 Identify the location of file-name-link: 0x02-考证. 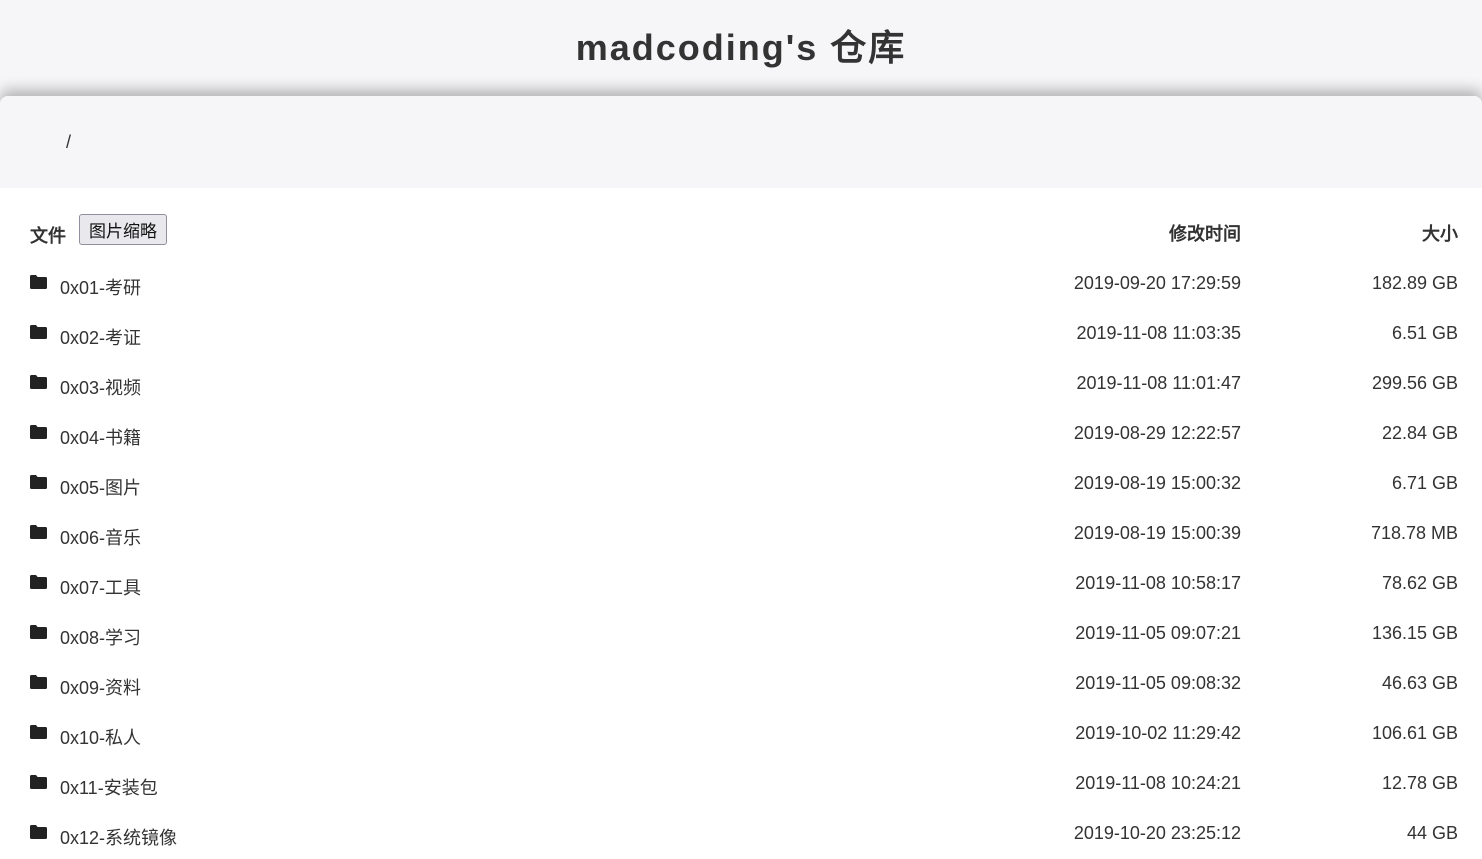
(100, 337).